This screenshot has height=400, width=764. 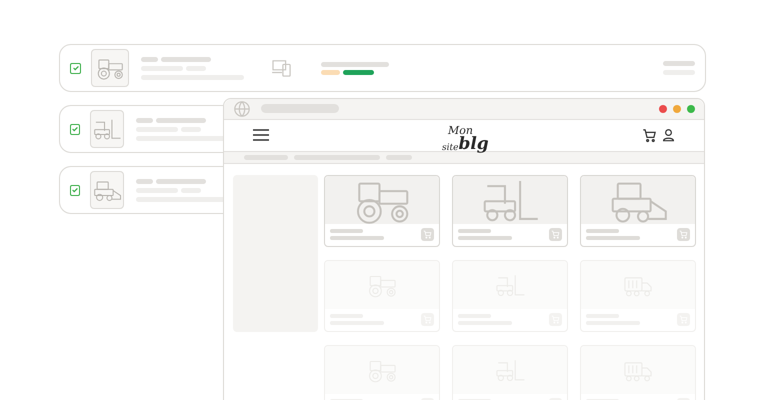 I want to click on site-logo: Mon siteblg, so click(x=465, y=138).